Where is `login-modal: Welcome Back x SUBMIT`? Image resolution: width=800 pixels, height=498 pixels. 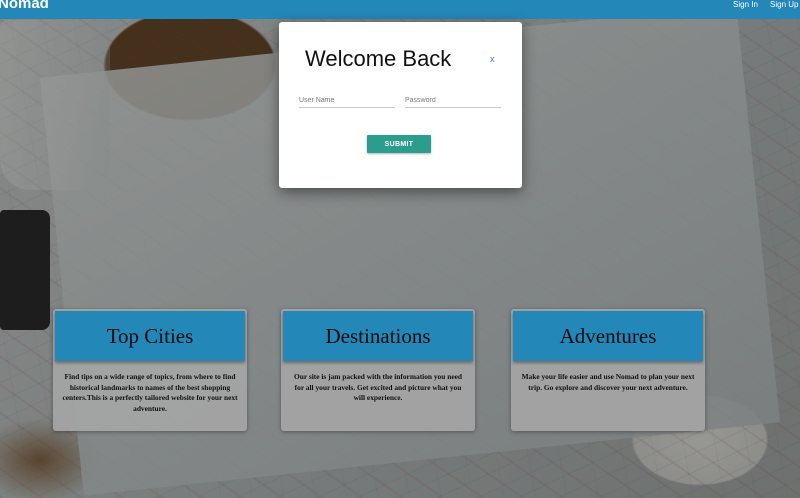 login-modal: Welcome Back x SUBMIT is located at coordinates (400, 105).